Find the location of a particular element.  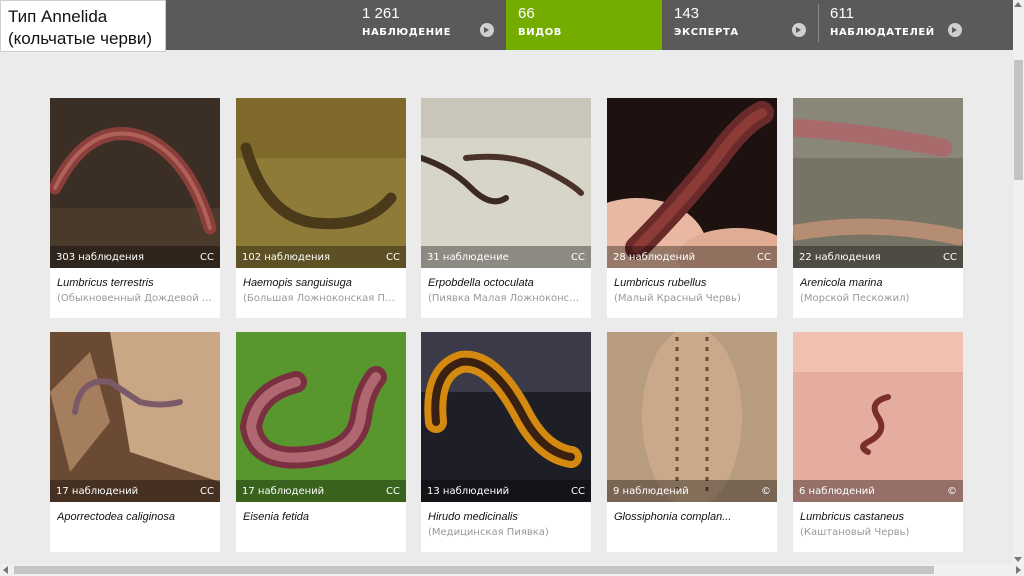

scroll-left-icon is located at coordinates (5, 570).